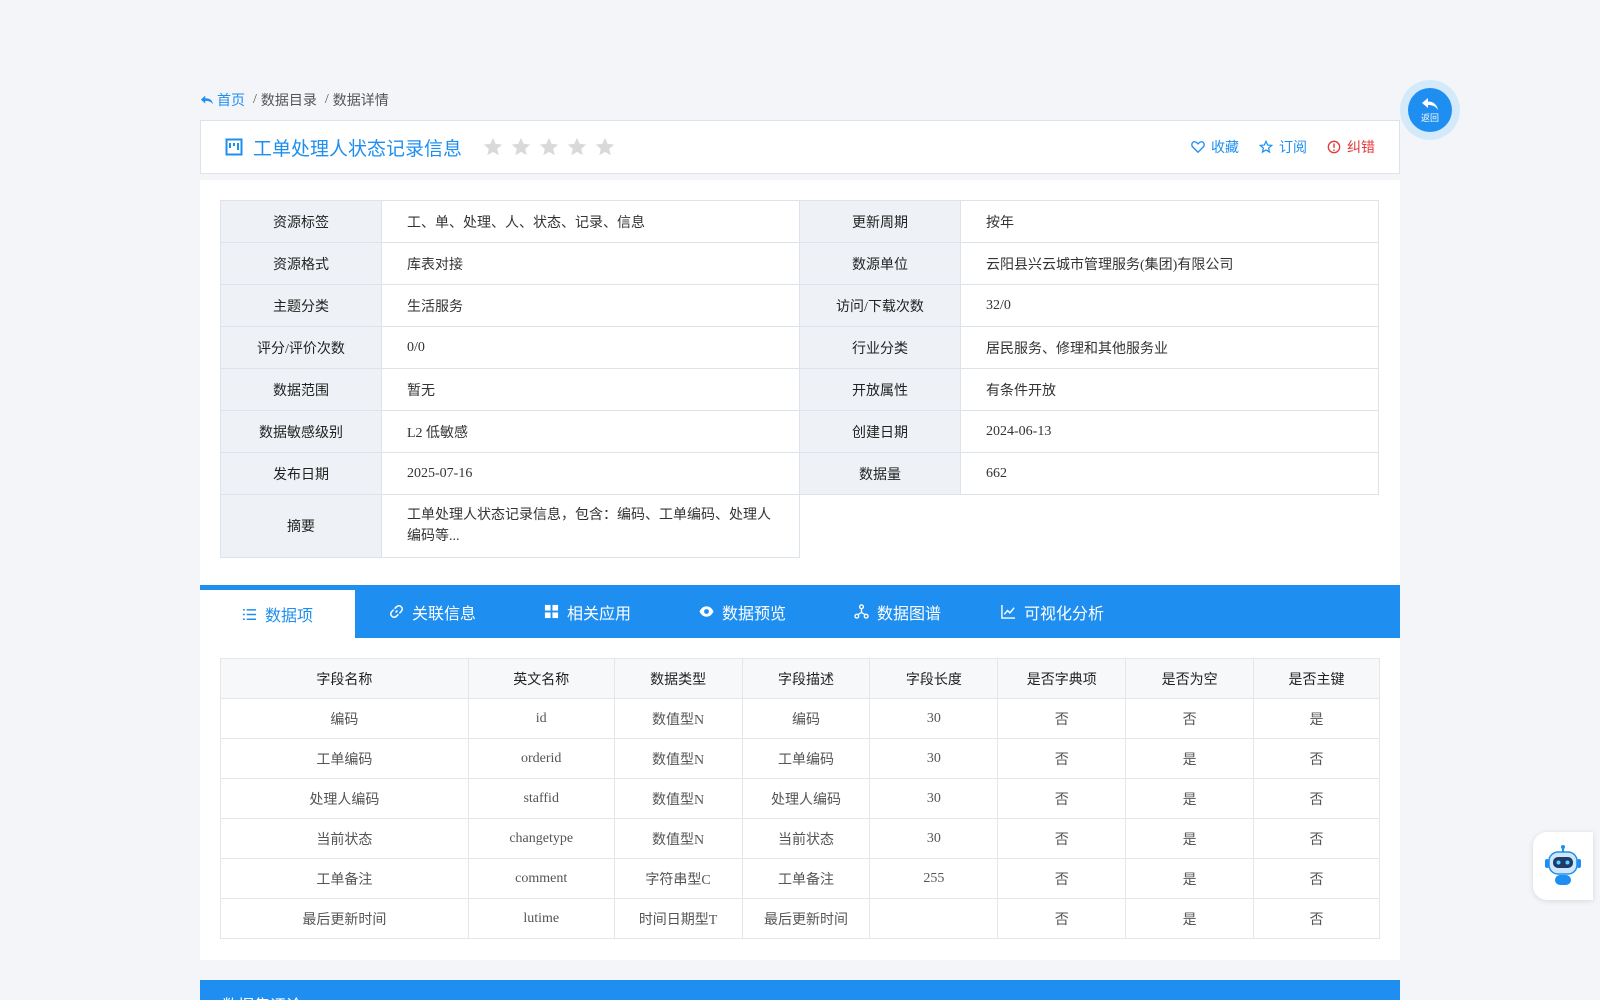 The height and width of the screenshot is (1000, 1600). Describe the element at coordinates (590, 347) in the screenshot. I see `metadata-value: 0/0` at that location.